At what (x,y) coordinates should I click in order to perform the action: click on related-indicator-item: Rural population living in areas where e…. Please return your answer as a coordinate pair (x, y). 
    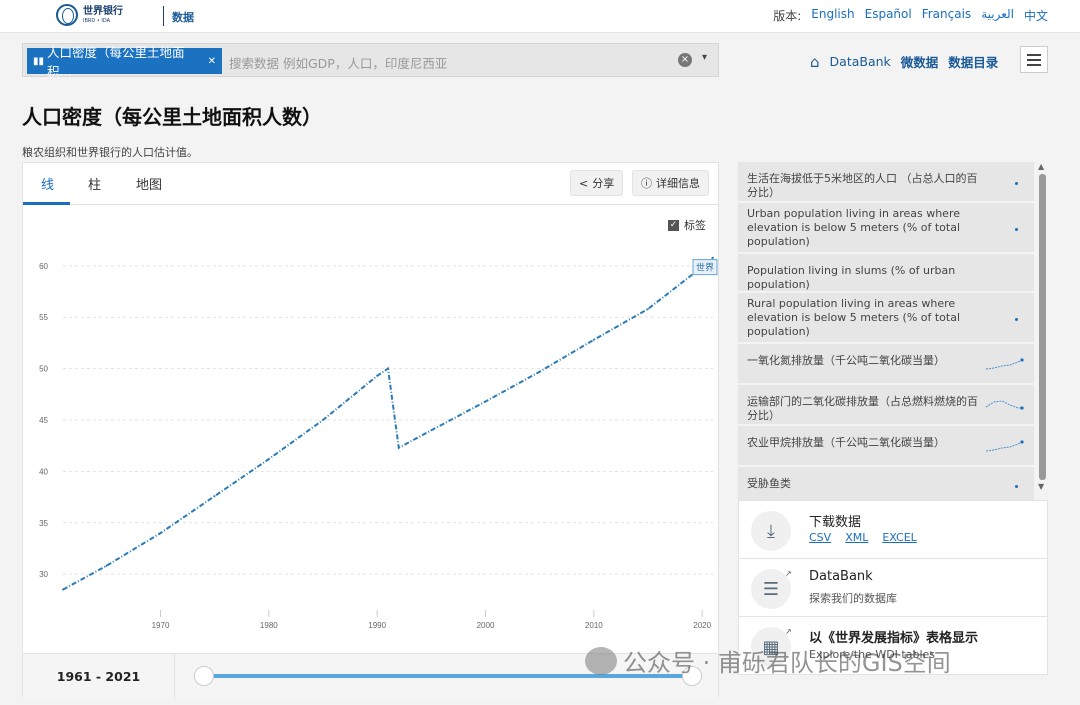
    Looking at the image, I should click on (886, 318).